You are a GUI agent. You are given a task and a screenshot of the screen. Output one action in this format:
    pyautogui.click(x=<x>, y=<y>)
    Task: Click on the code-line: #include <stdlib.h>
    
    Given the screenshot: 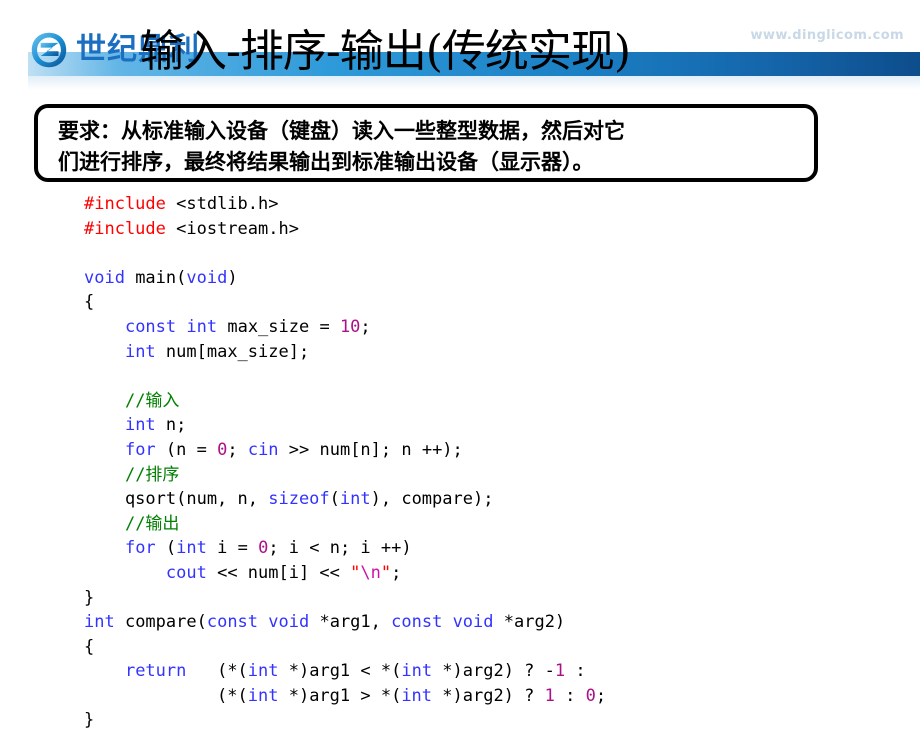 What is the action you would take?
    pyautogui.click(x=181, y=204)
    